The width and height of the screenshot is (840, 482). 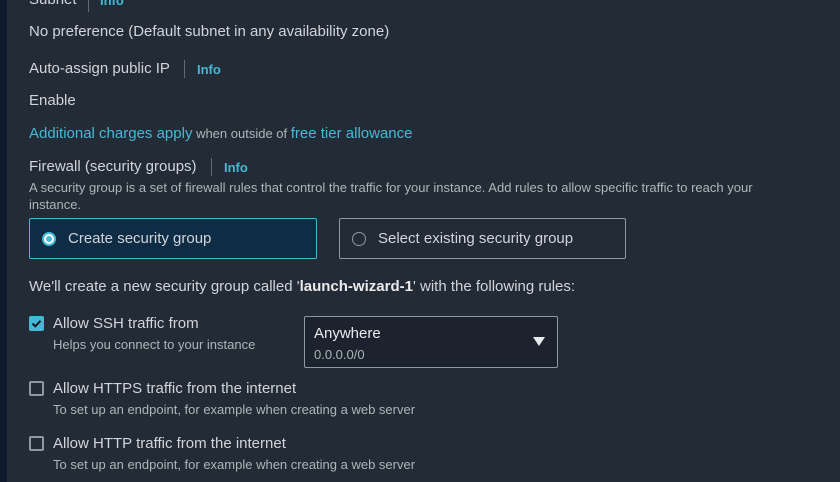 I want to click on http-checkbox, so click(x=36, y=443).